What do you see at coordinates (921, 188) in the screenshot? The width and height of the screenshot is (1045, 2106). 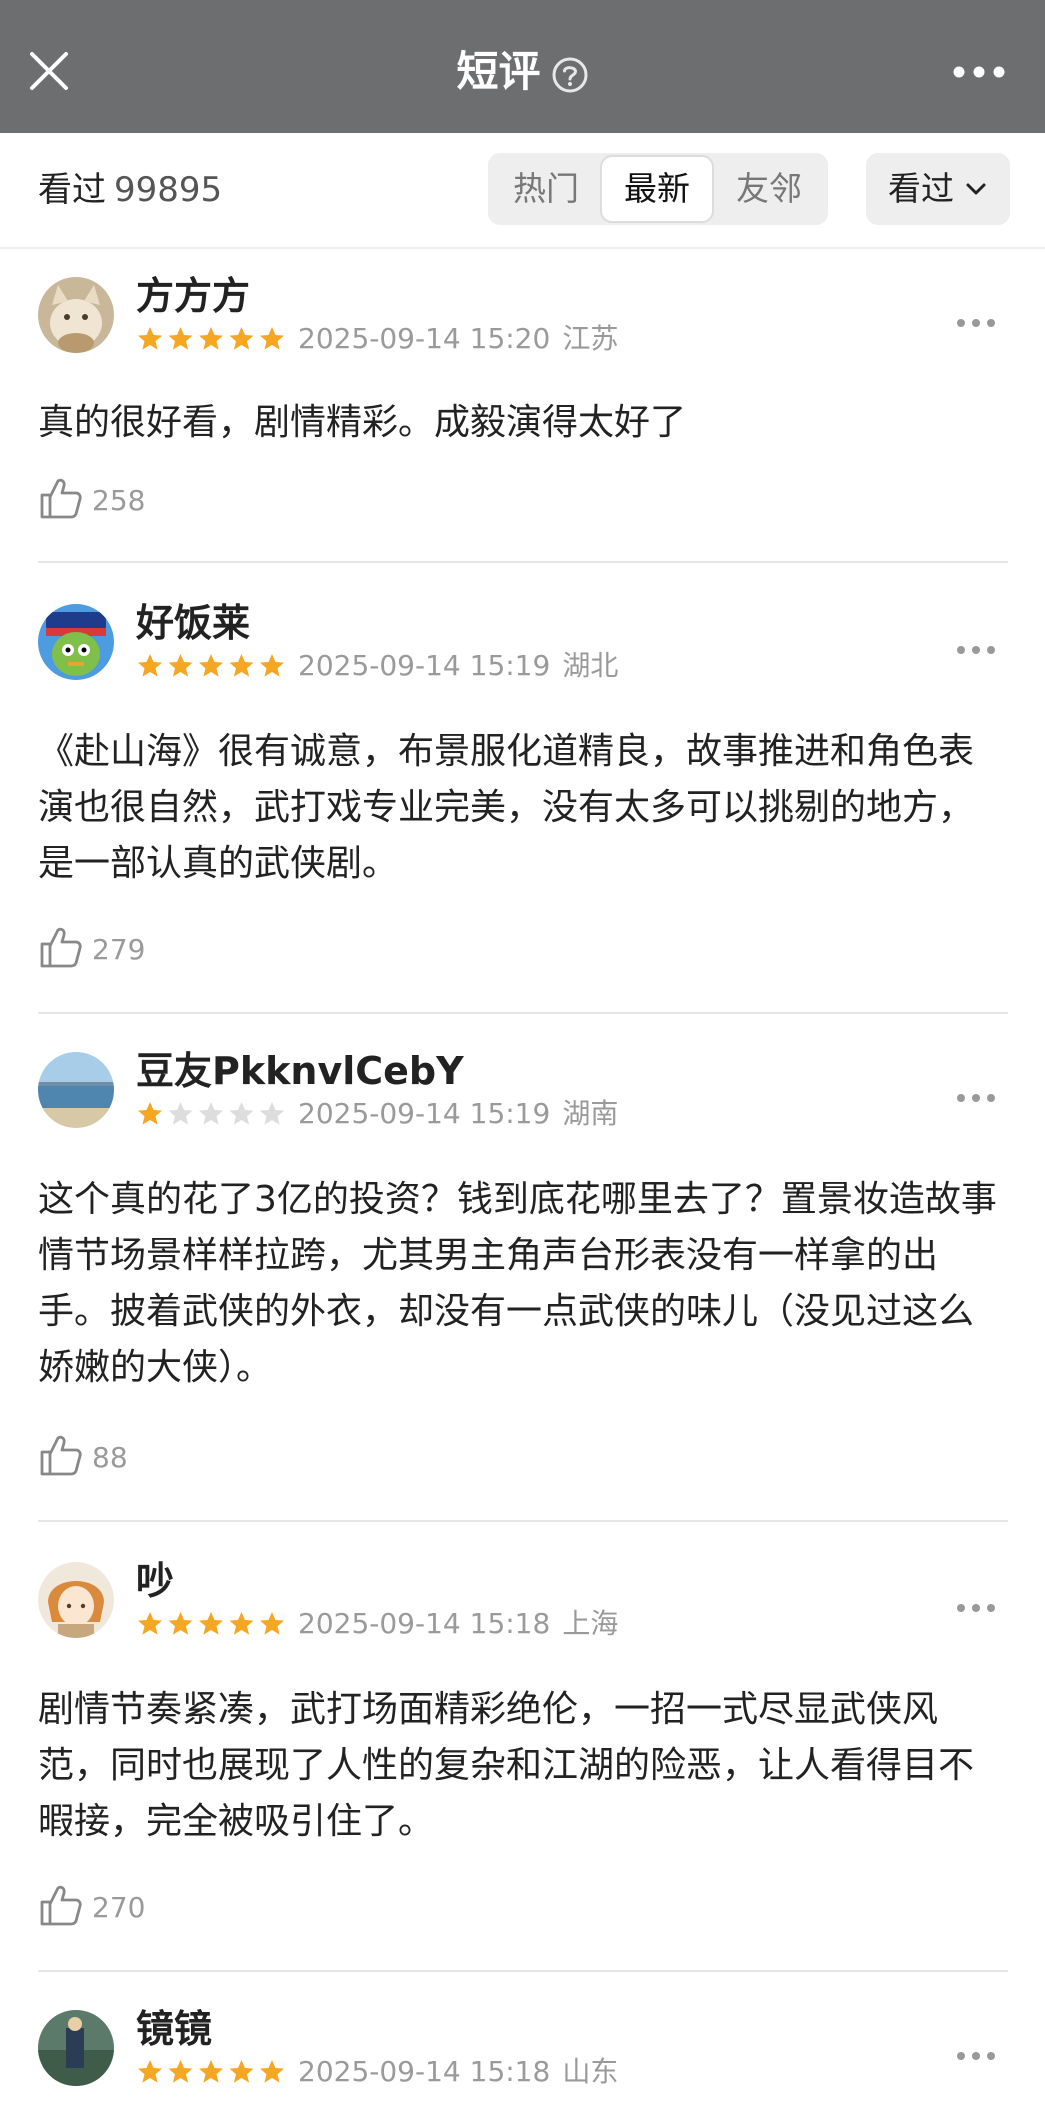 I see `status-filter-label: 看过` at bounding box center [921, 188].